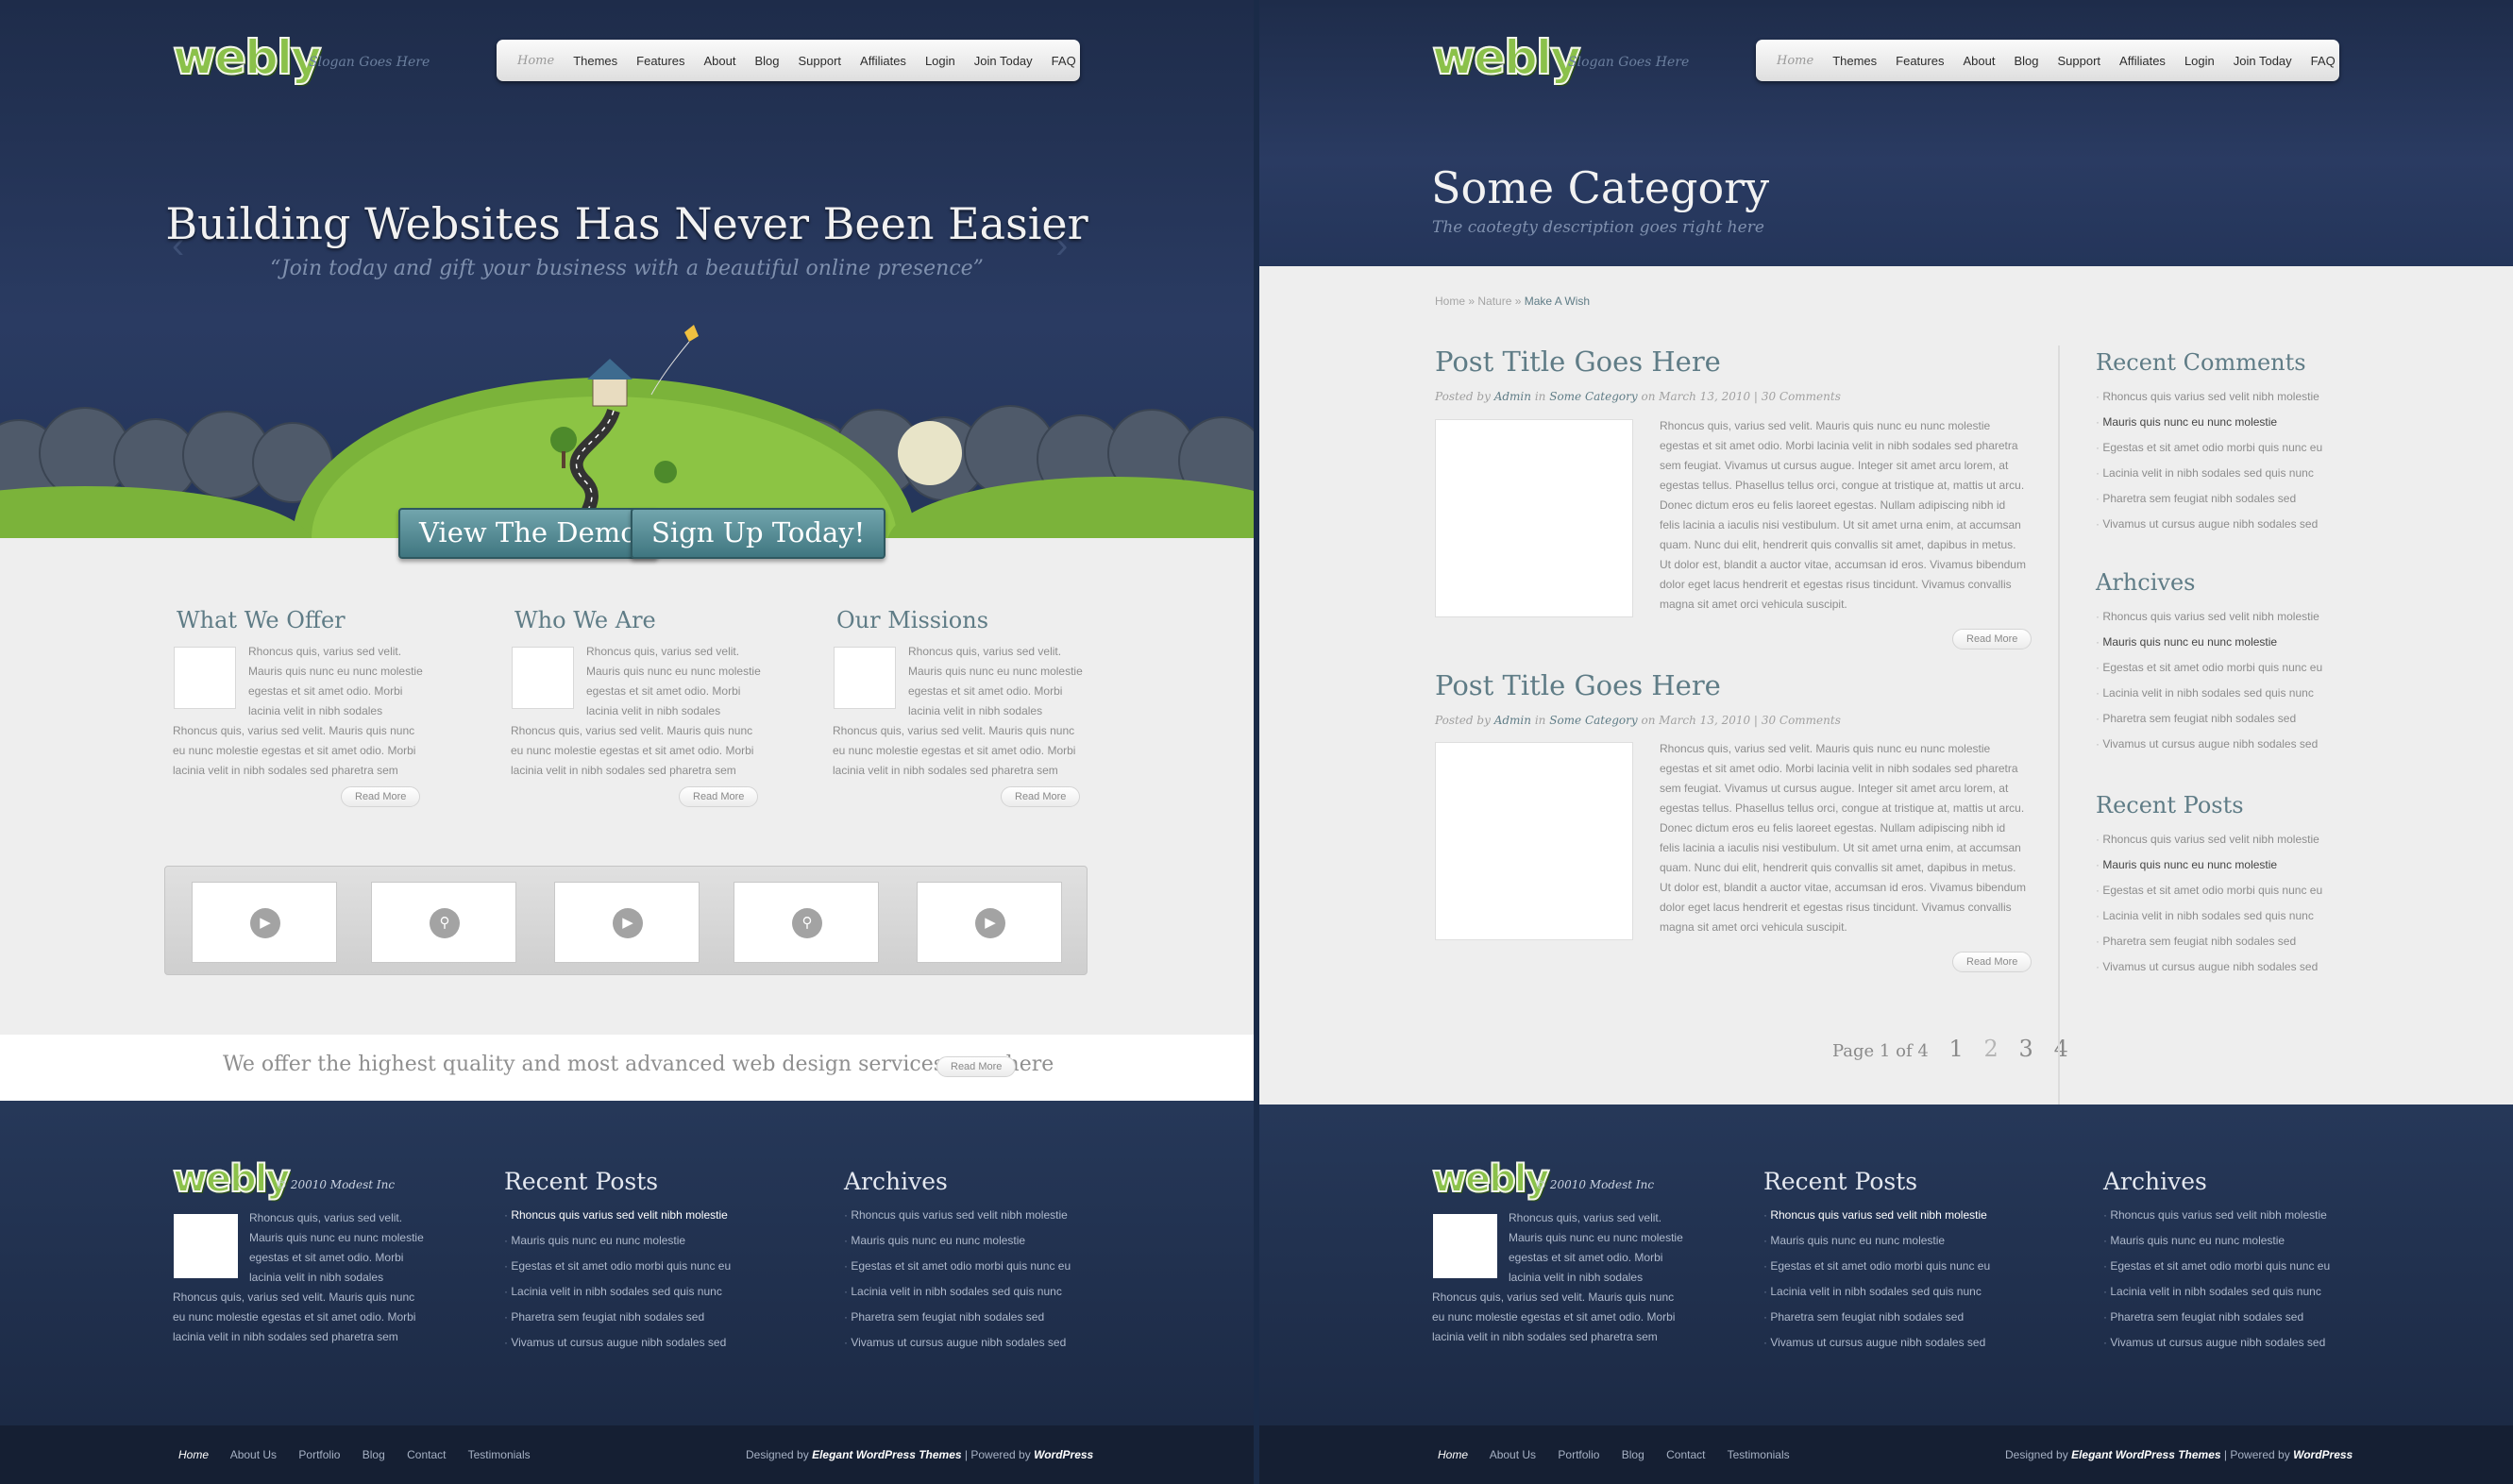 This screenshot has width=2513, height=1484. I want to click on view-demo-button: View The Demo, so click(528, 533).